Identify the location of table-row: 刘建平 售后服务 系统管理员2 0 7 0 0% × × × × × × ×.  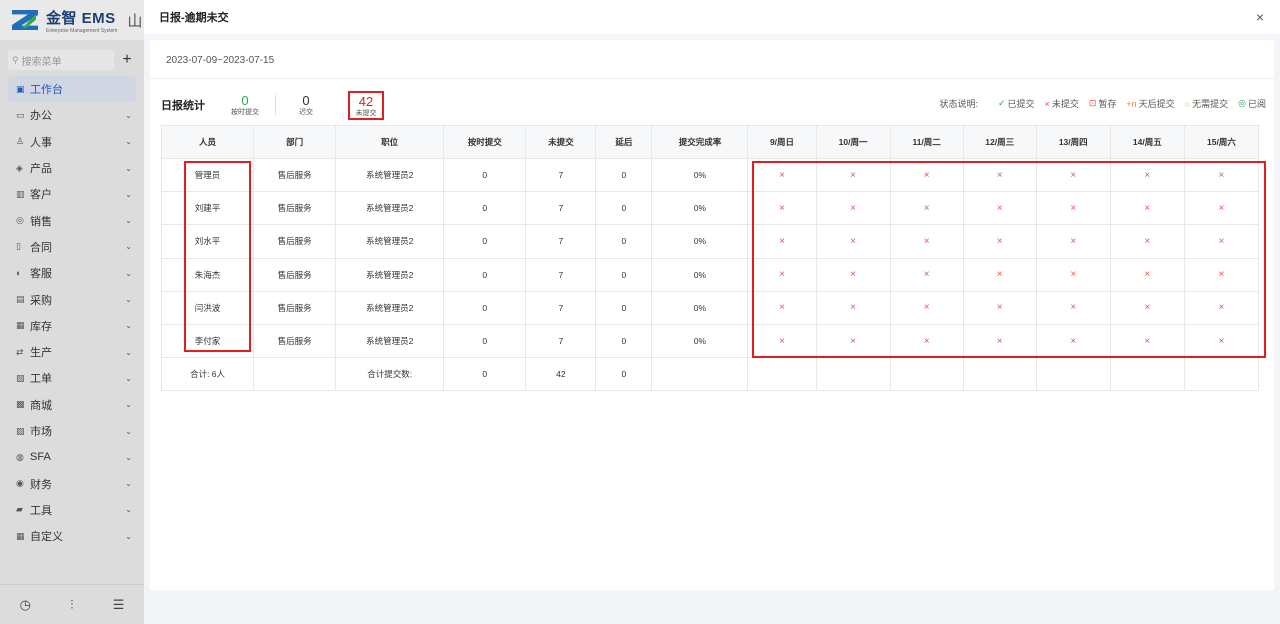
(710, 208).